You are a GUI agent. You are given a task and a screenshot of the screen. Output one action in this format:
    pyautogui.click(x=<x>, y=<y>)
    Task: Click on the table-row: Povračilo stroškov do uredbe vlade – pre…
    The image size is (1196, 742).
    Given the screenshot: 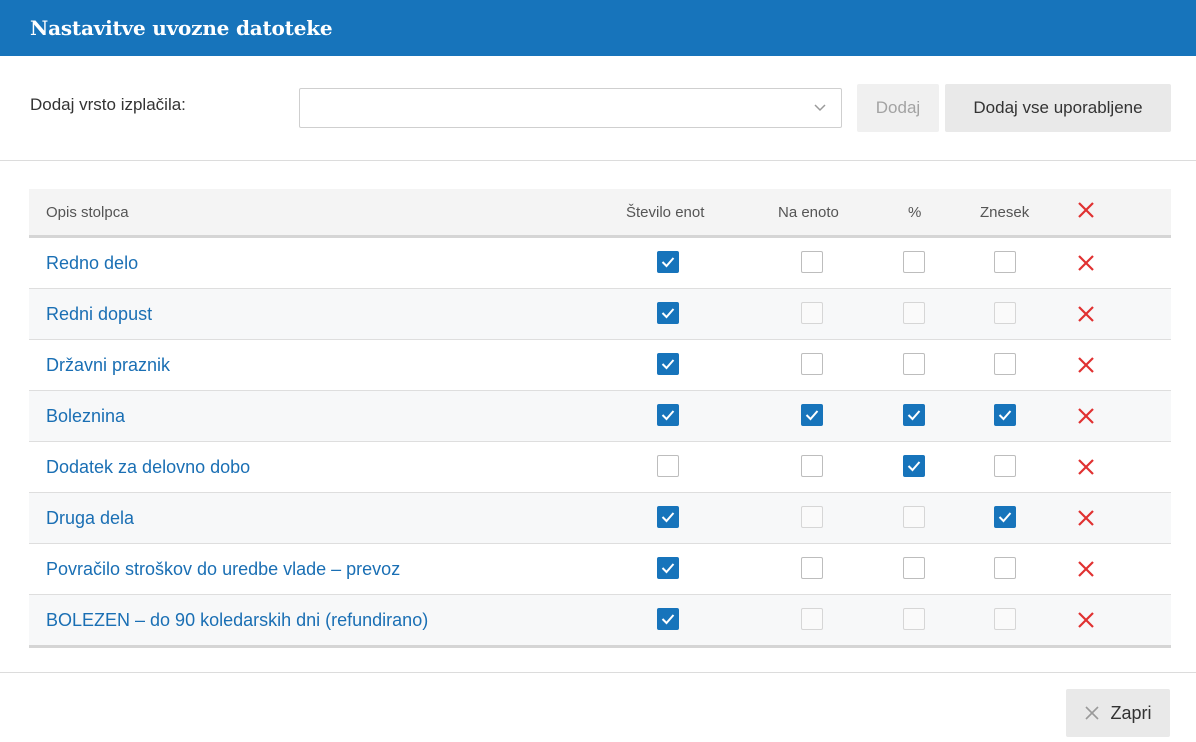 What is the action you would take?
    pyautogui.click(x=600, y=569)
    